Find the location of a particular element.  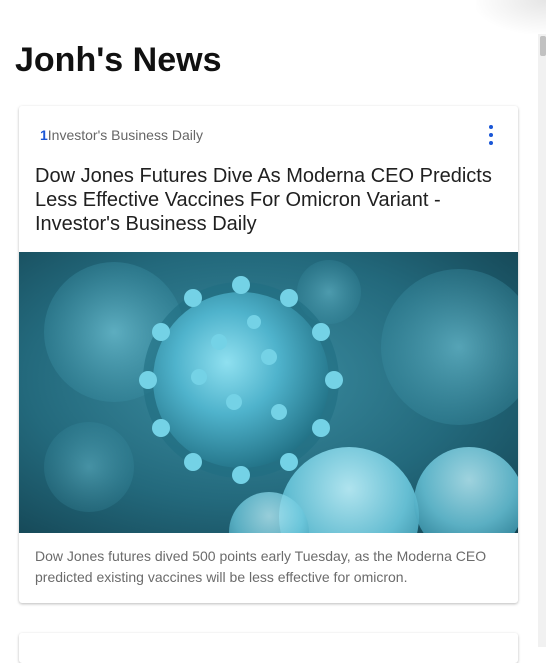

page-title: Jonh's News is located at coordinates (118, 60).